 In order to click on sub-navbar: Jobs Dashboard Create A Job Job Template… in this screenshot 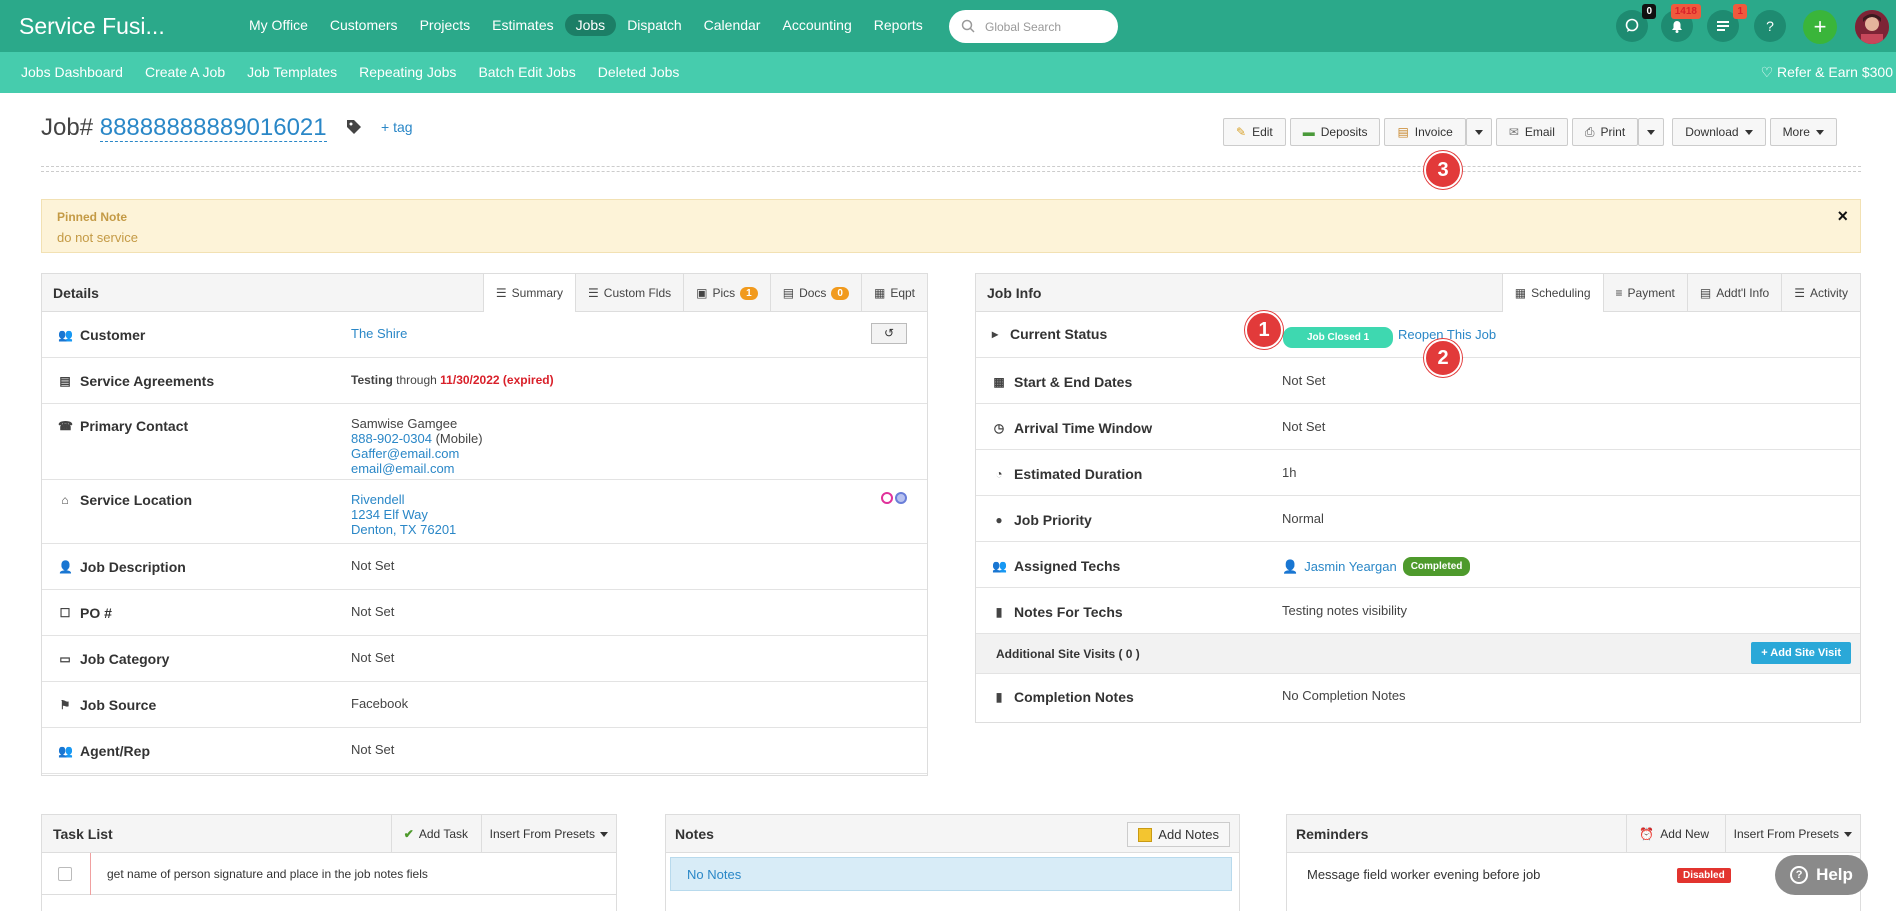, I will do `click(948, 72)`.